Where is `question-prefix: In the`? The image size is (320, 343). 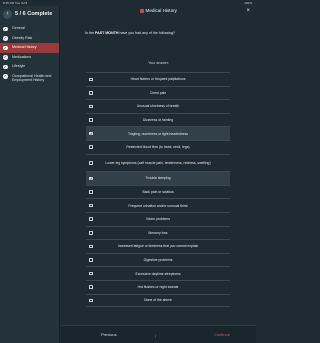
question-prefix: In the is located at coordinates (90, 33).